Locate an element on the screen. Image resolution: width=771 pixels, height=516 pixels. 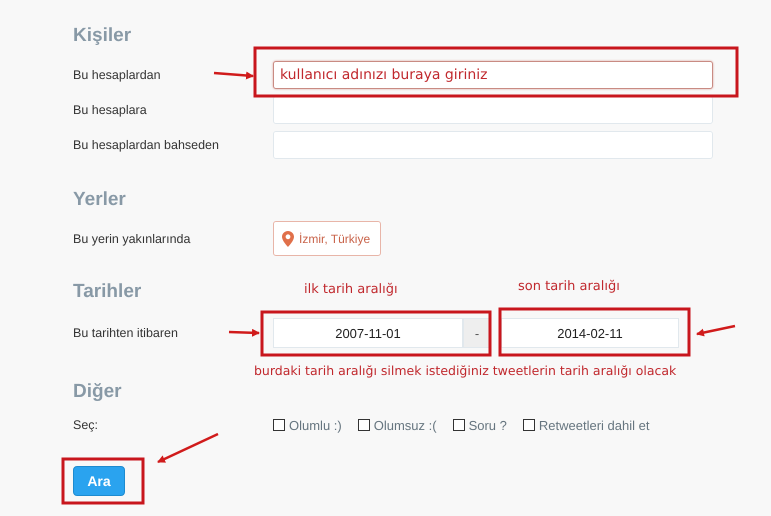
date-field: 2007-11-01 is located at coordinates (368, 333).